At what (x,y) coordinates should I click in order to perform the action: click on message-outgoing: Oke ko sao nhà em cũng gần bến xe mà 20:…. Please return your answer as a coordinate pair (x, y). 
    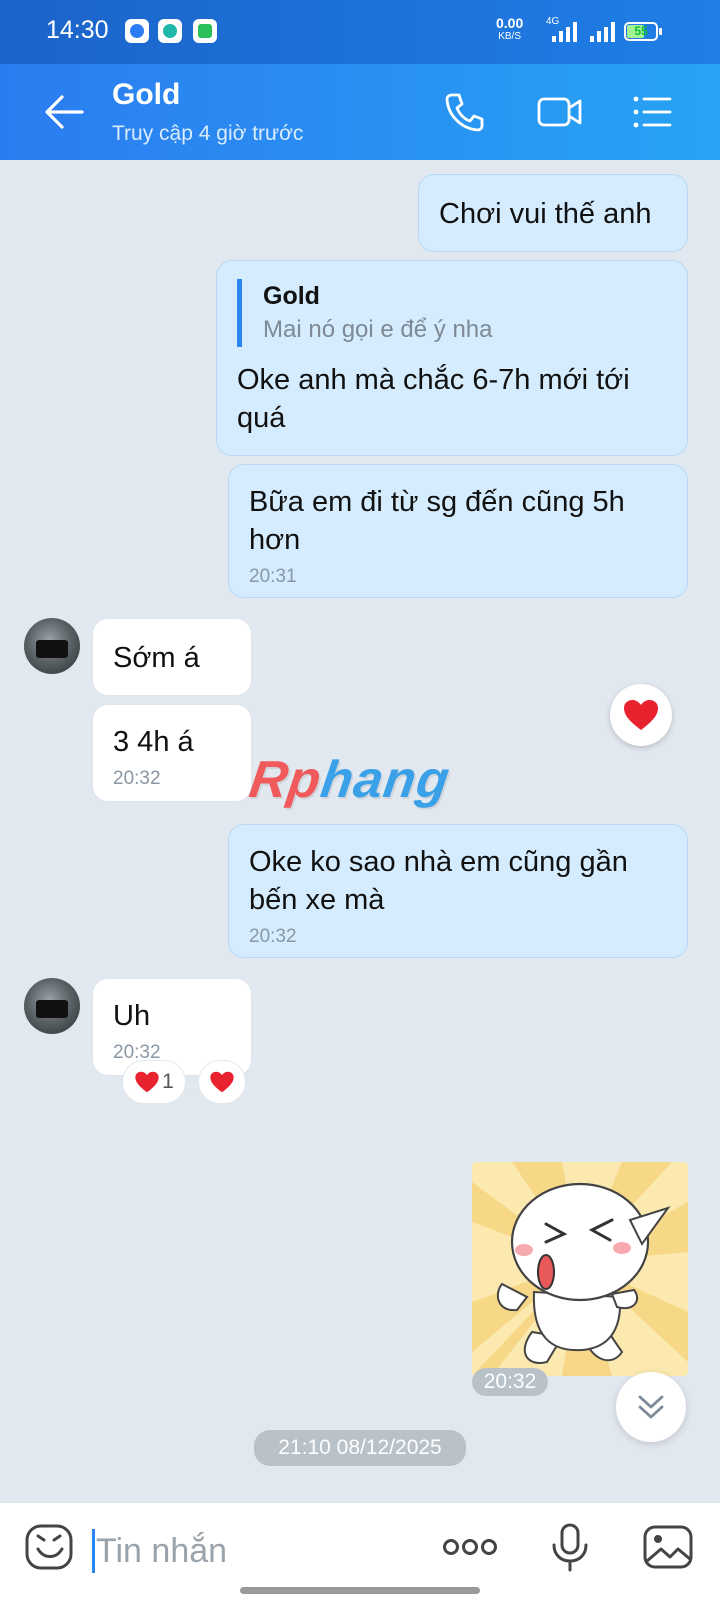
    Looking at the image, I should click on (458, 891).